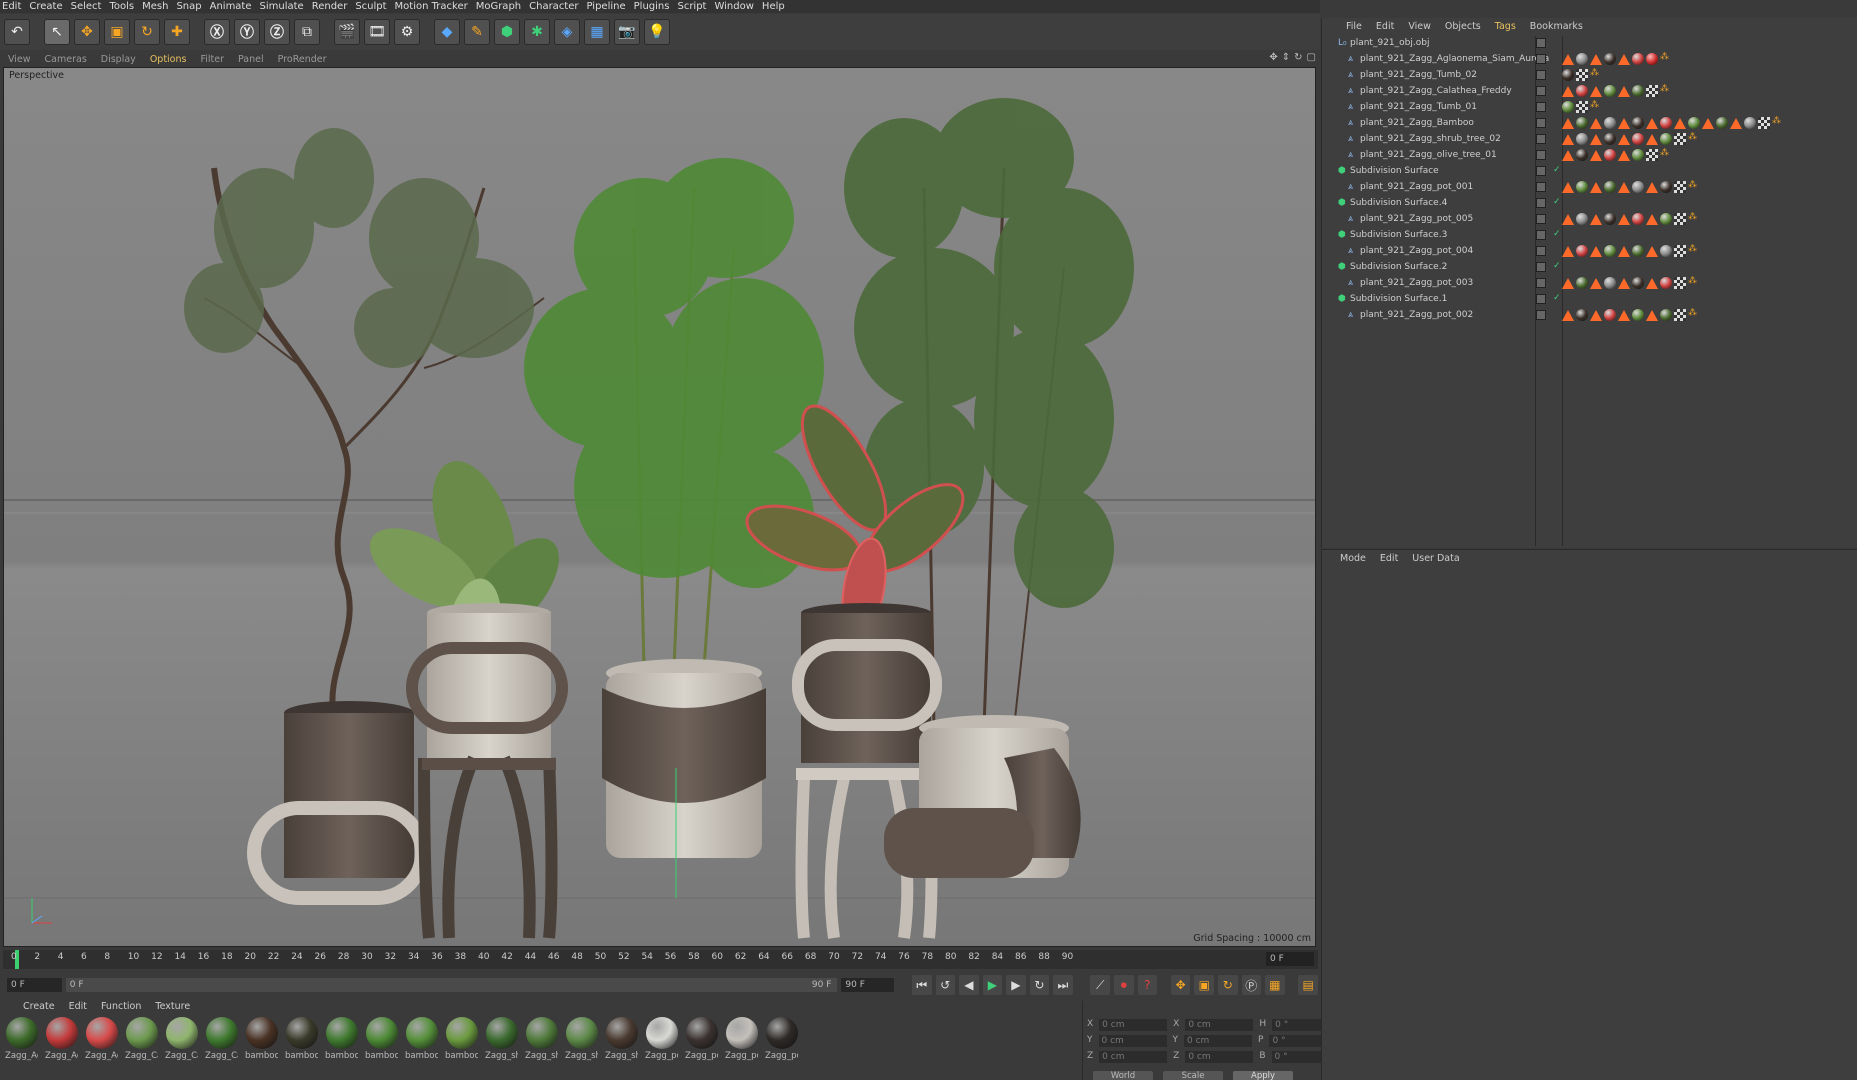 The width and height of the screenshot is (1857, 1080). Describe the element at coordinates (1286, 57) in the screenshot. I see `zoom-icon: ⇕` at that location.